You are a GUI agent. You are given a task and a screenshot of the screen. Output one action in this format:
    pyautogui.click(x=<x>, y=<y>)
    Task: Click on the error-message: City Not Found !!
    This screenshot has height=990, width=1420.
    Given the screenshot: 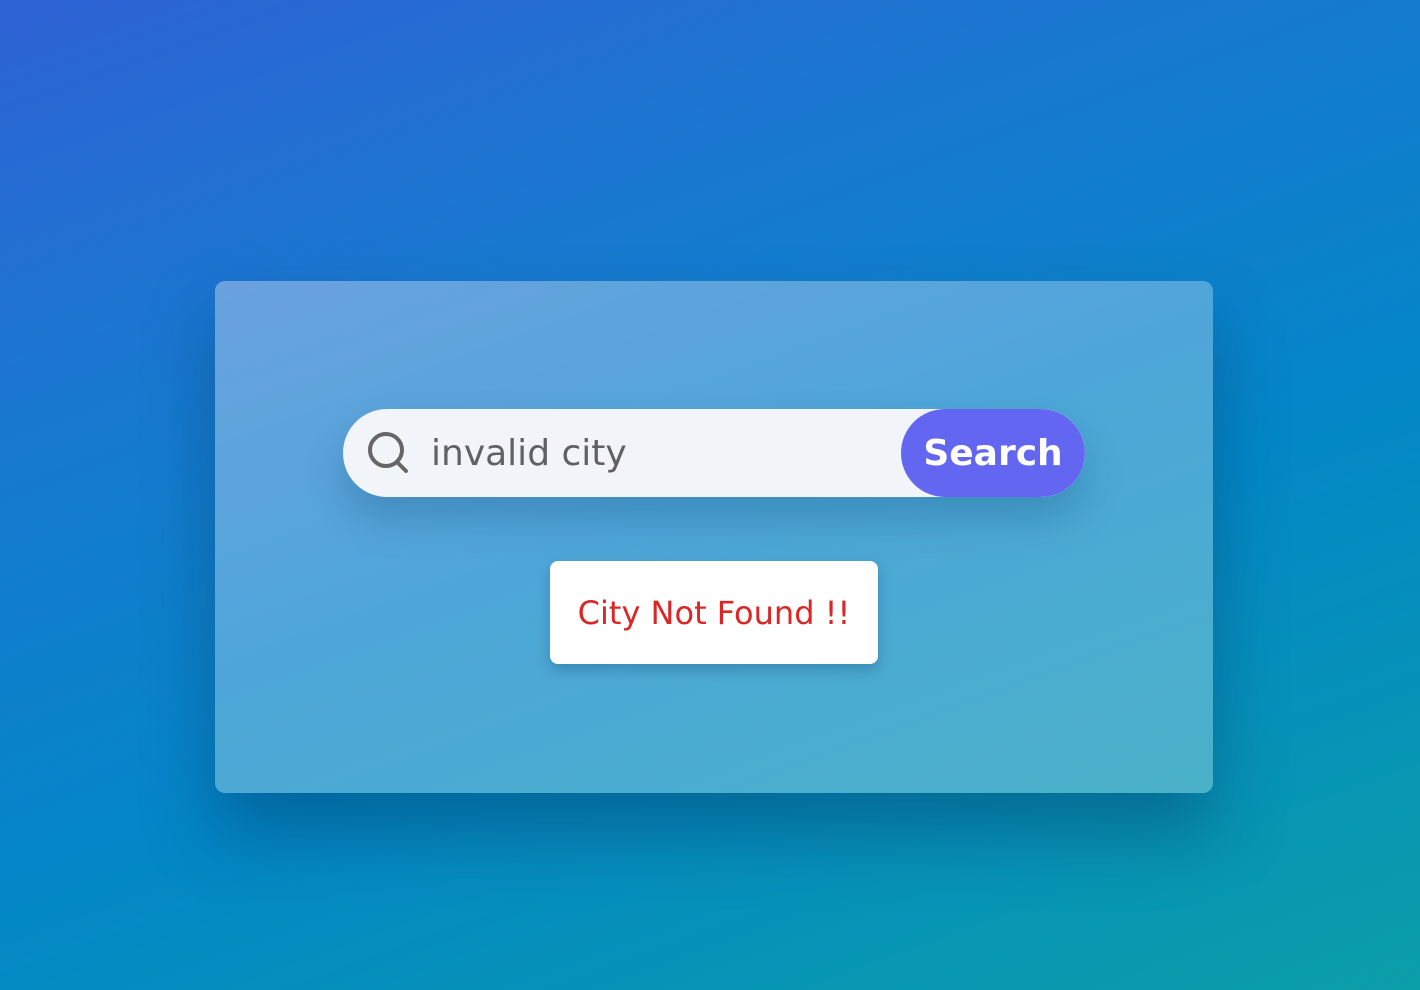 What is the action you would take?
    pyautogui.click(x=714, y=612)
    